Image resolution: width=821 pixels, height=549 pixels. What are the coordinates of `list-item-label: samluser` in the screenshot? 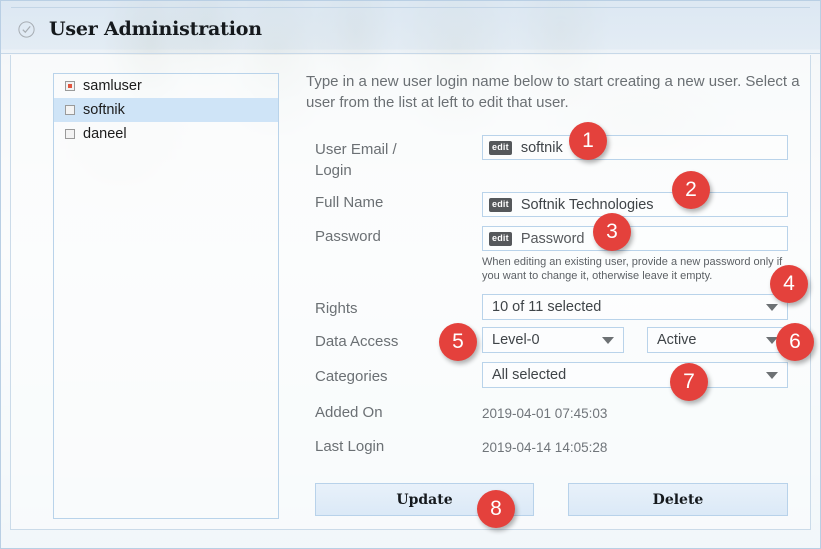 It's located at (112, 86).